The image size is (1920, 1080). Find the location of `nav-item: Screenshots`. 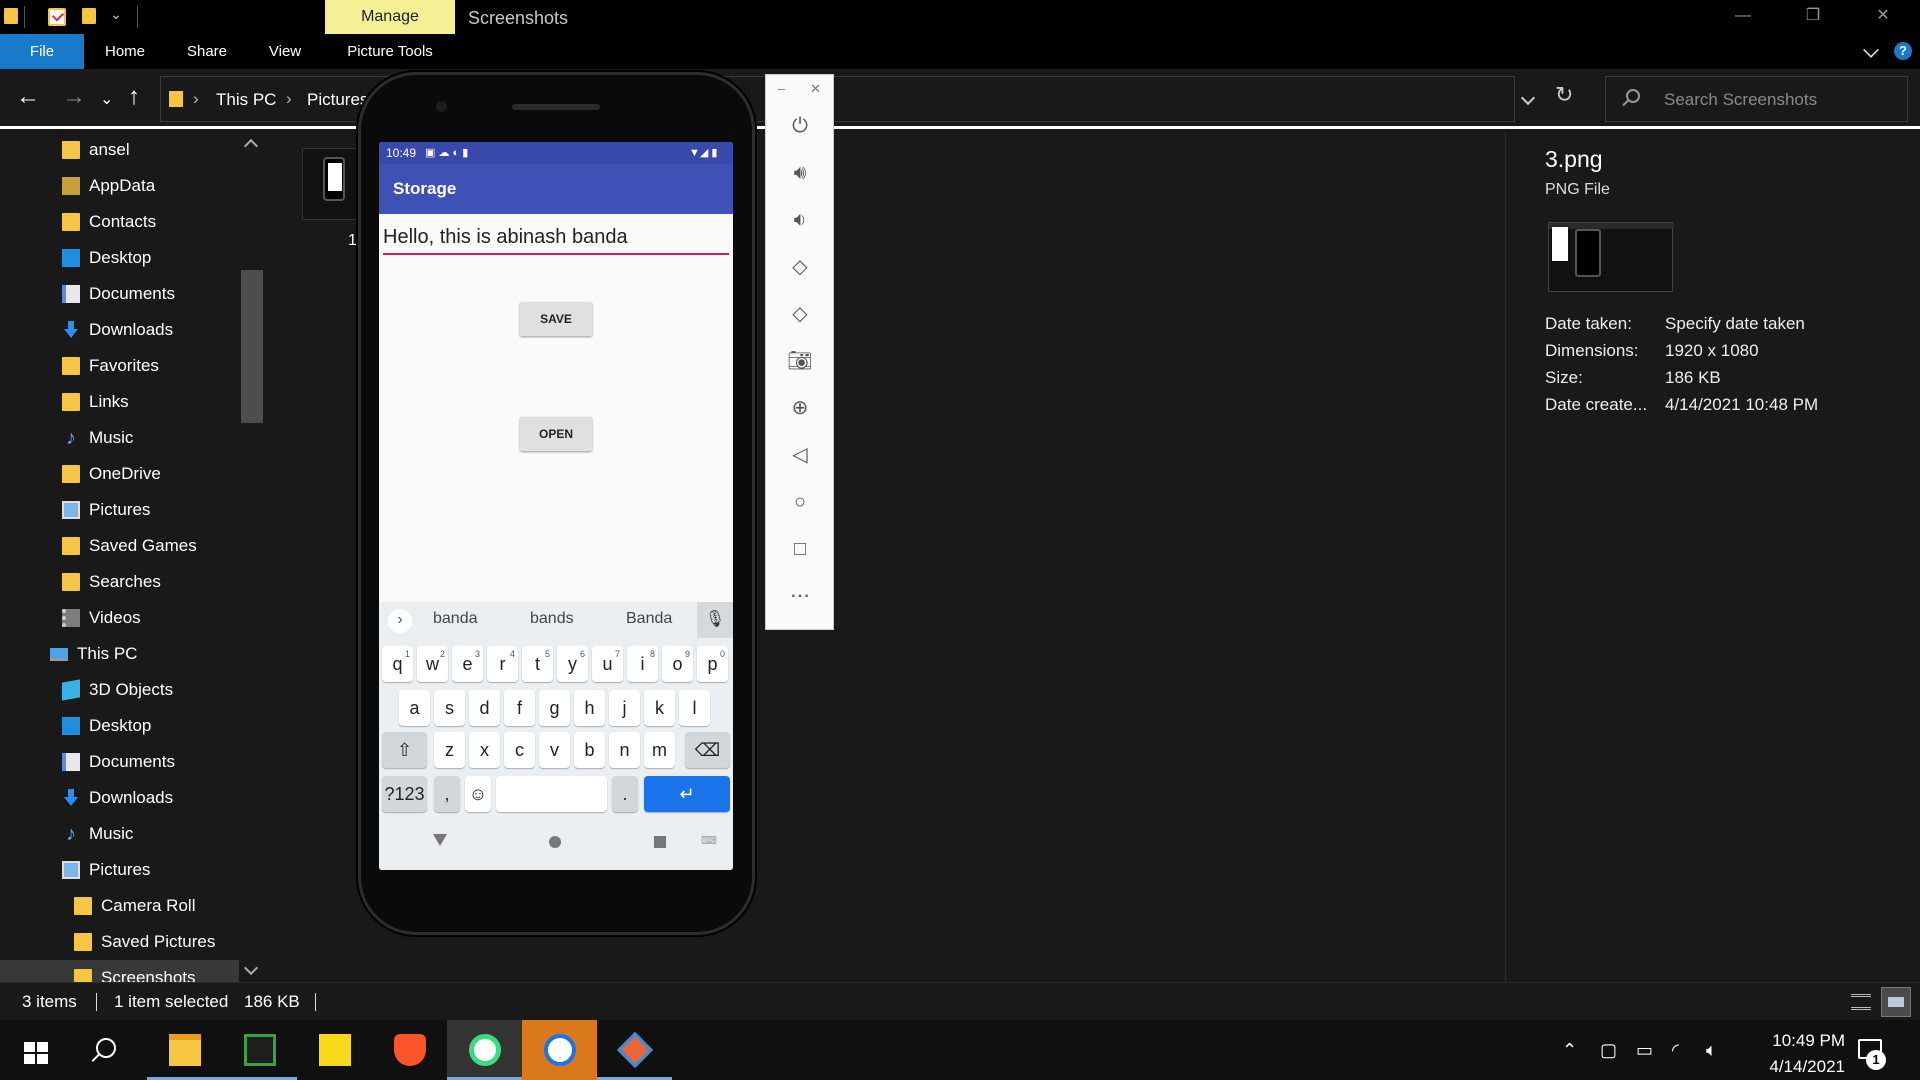

nav-item: Screenshots is located at coordinates (125, 971).